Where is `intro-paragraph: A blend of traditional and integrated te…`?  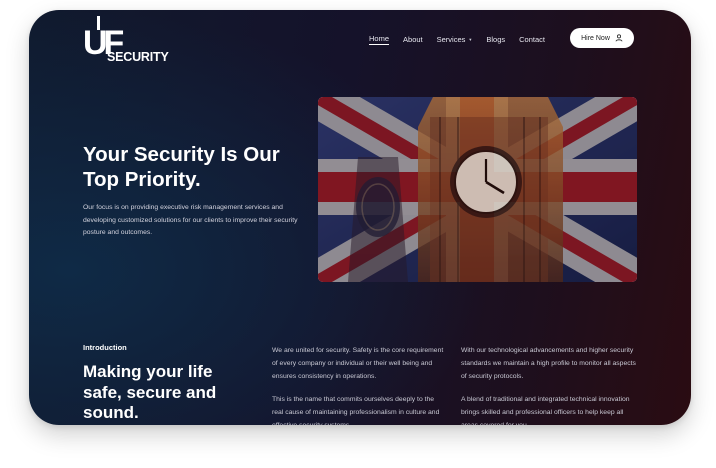 intro-paragraph: A blend of traditional and integrated te… is located at coordinates (545, 410).